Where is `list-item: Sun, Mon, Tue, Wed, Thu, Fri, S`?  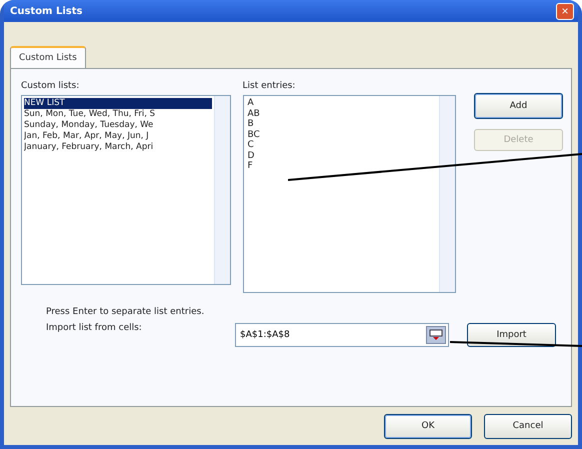
list-item: Sun, Mon, Tue, Wed, Thu, Fri, S is located at coordinates (118, 114).